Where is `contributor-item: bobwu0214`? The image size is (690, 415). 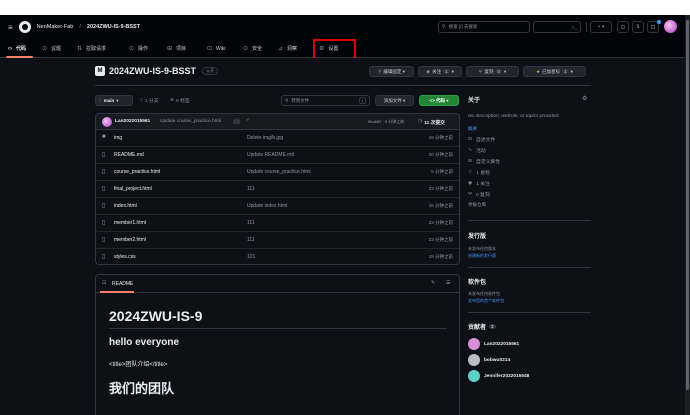
contributor-item: bobwu0214 is located at coordinates (489, 360).